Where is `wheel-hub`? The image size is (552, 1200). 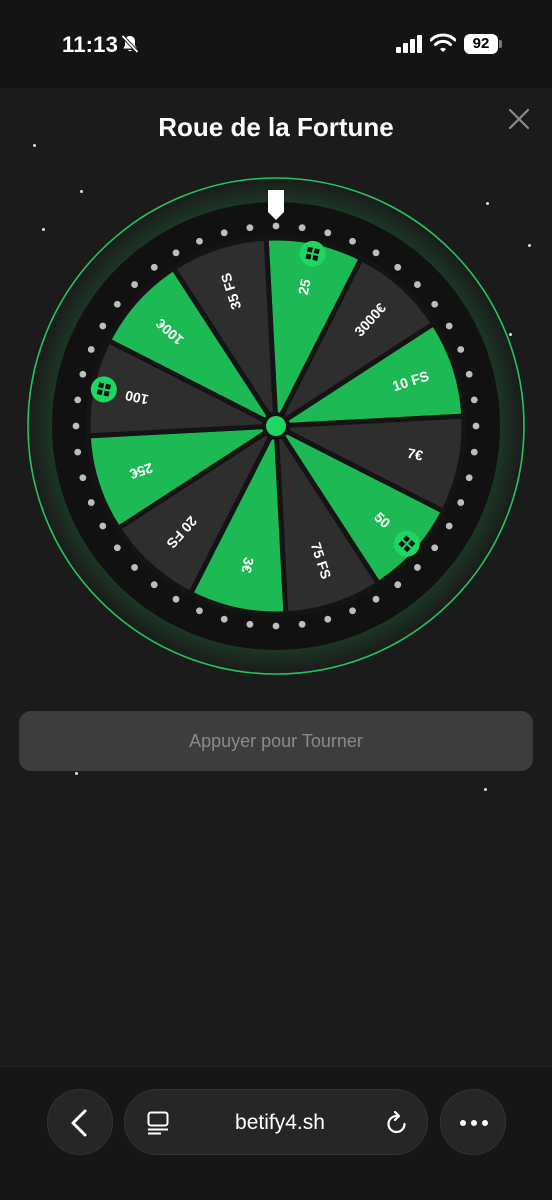 wheel-hub is located at coordinates (276, 426).